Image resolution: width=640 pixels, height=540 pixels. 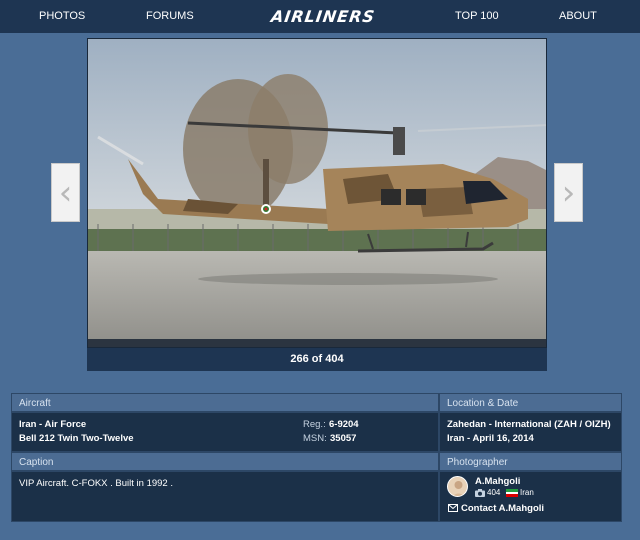 What do you see at coordinates (225, 402) in the screenshot?
I see `aircraft-section-header: Aircraft` at bounding box center [225, 402].